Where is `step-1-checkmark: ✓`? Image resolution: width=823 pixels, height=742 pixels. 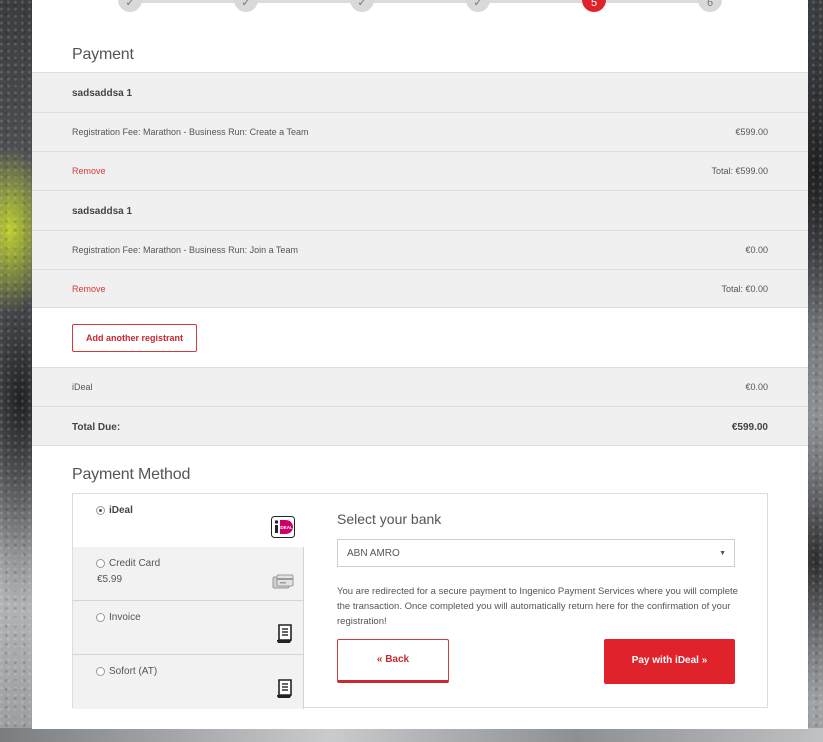
step-1-checkmark: ✓ is located at coordinates (130, 6).